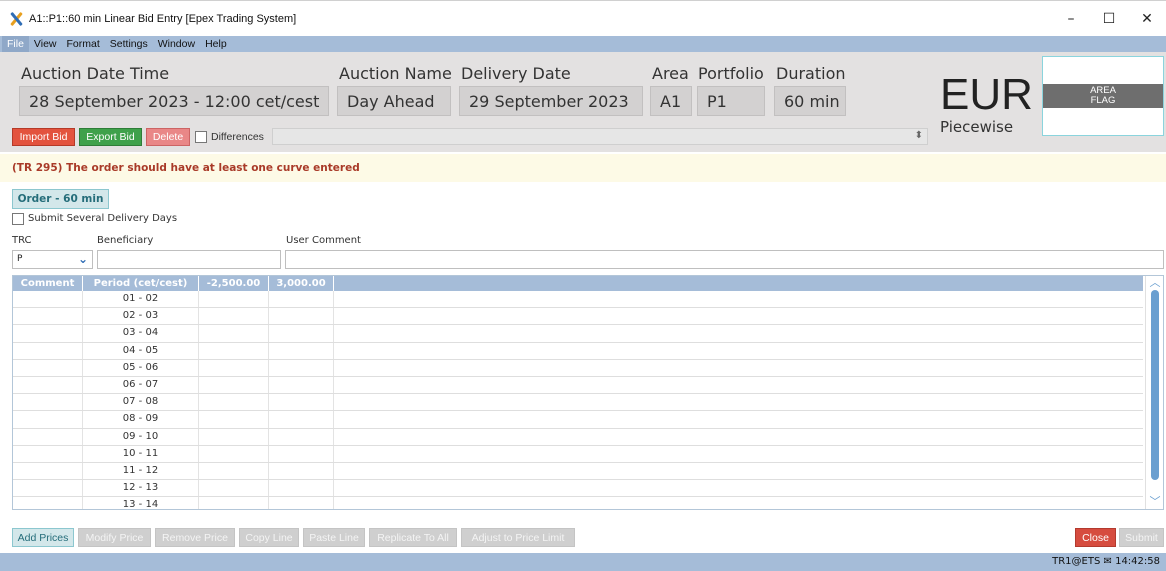  I want to click on menu-view: View, so click(45, 44).